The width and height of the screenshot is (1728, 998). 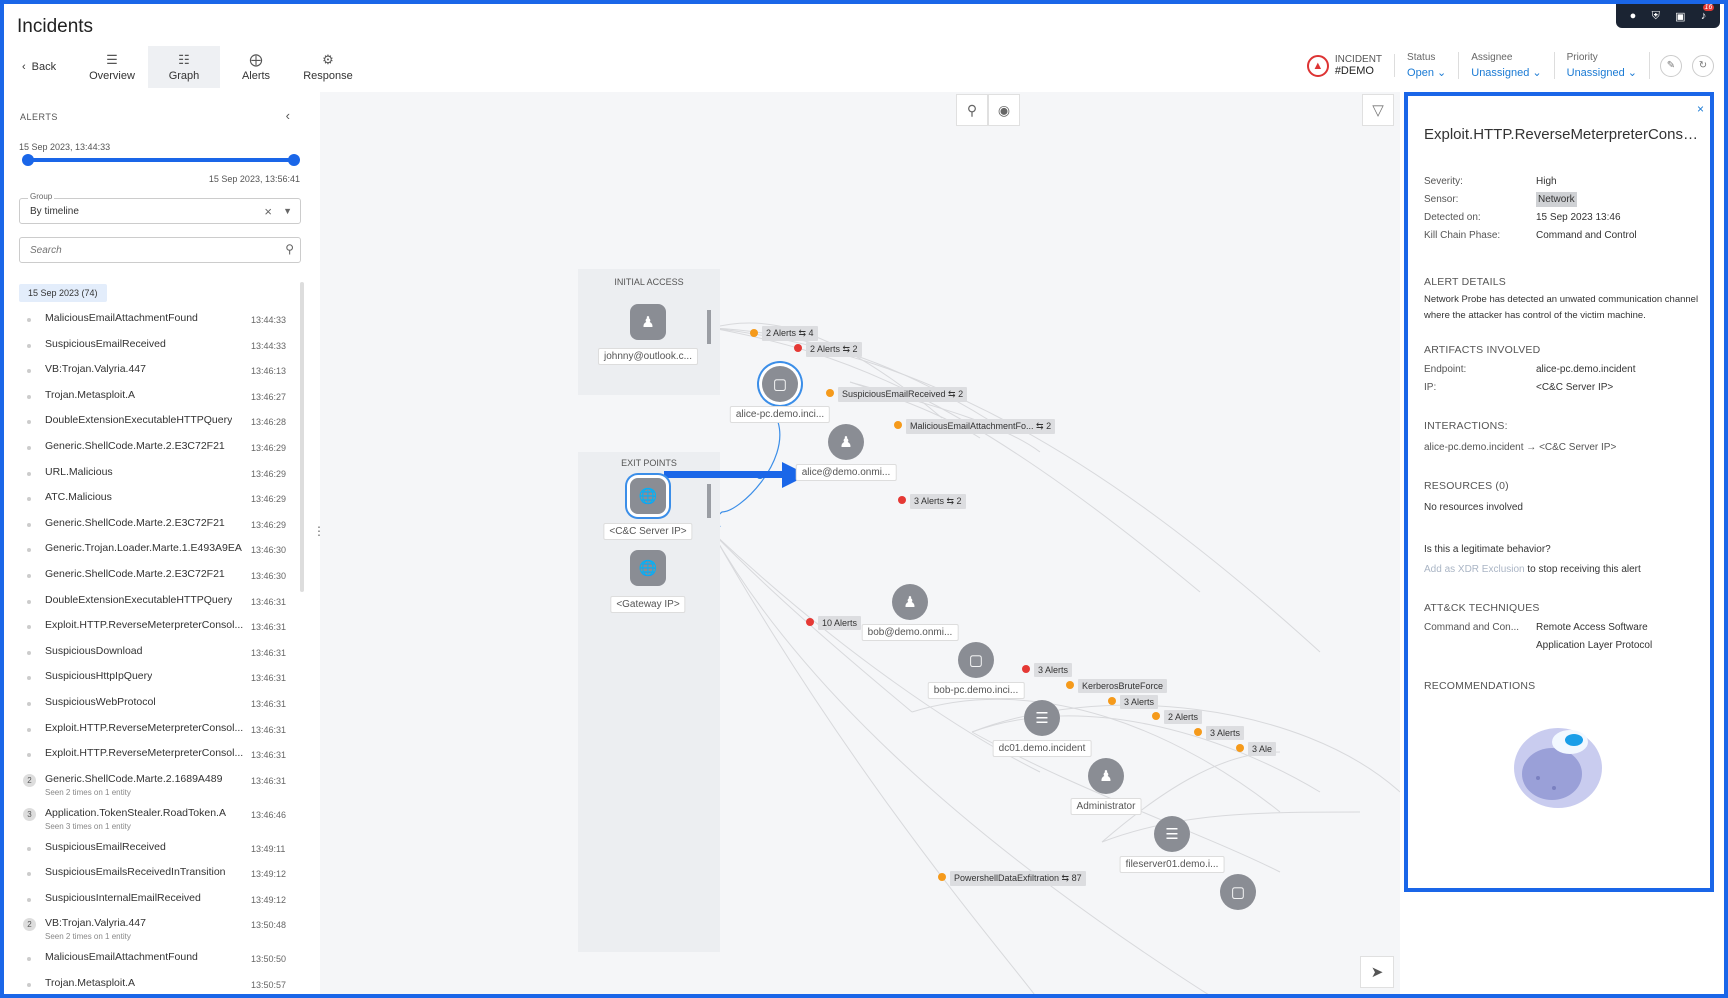 I want to click on group-select: Group By timeline × ▼, so click(x=160, y=208).